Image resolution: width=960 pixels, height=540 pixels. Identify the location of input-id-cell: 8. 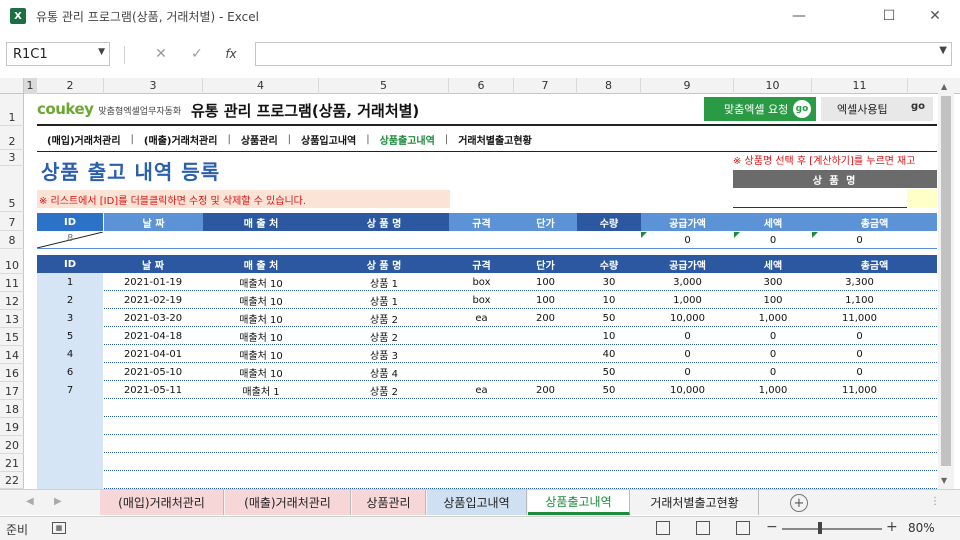
(70, 240).